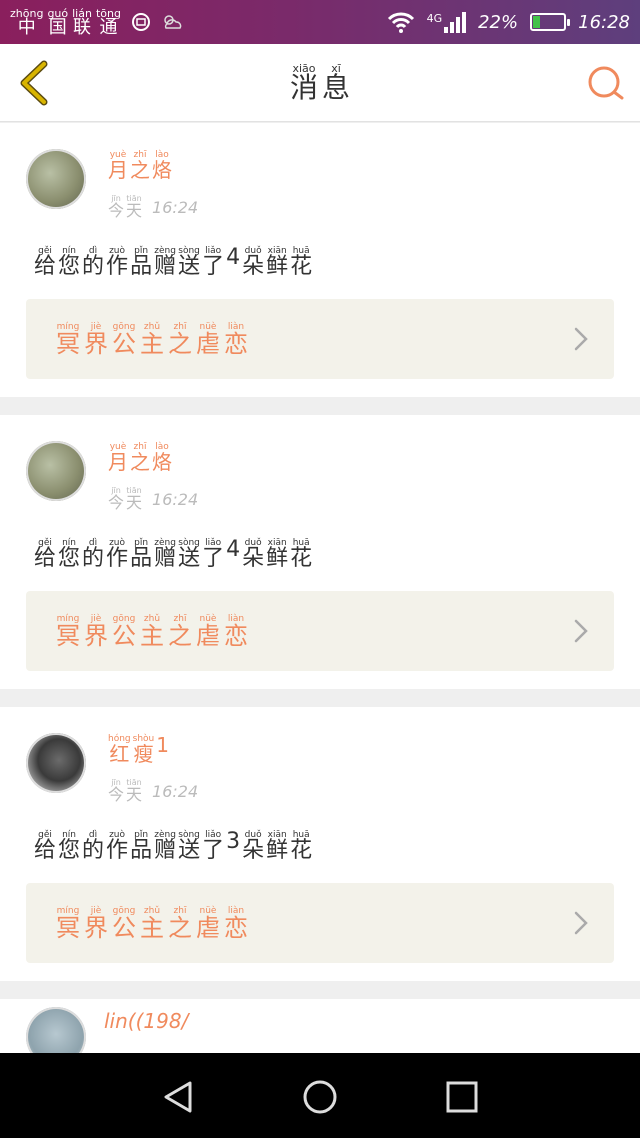 This screenshot has width=640, height=1138. I want to click on notification-icon, so click(140, 22).